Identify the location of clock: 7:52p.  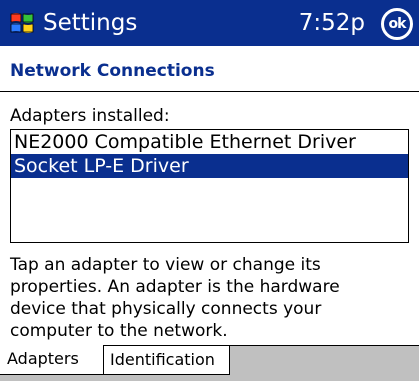
(332, 23).